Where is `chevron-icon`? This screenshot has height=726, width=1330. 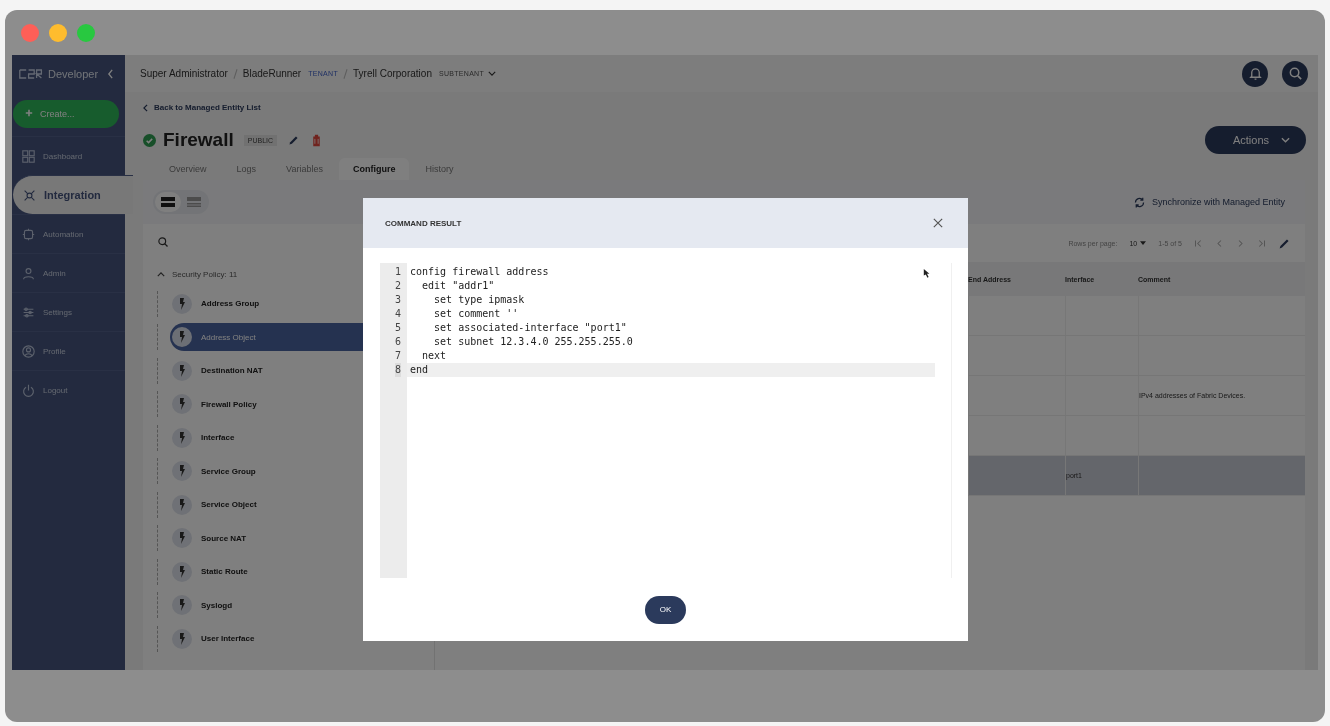
chevron-icon is located at coordinates (161, 274).